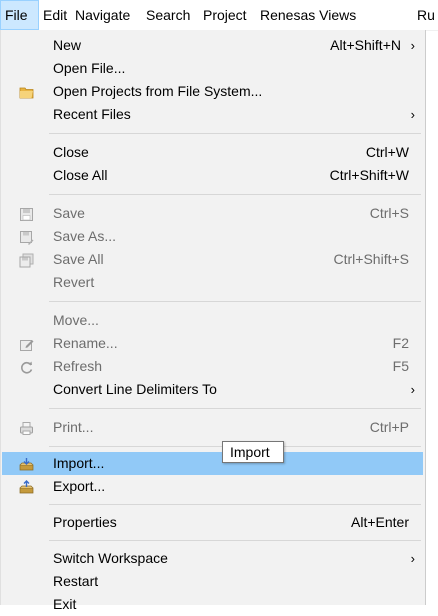  What do you see at coordinates (69, 213) in the screenshot?
I see `menu-item-label: Save` at bounding box center [69, 213].